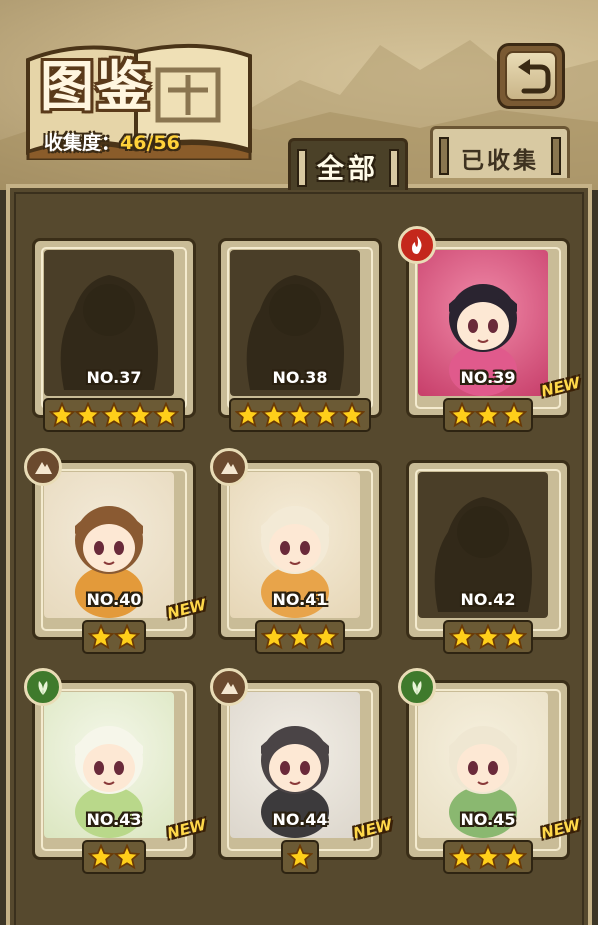 This screenshot has width=598, height=925. I want to click on collection-card: NO.39 NEW, so click(490, 331).